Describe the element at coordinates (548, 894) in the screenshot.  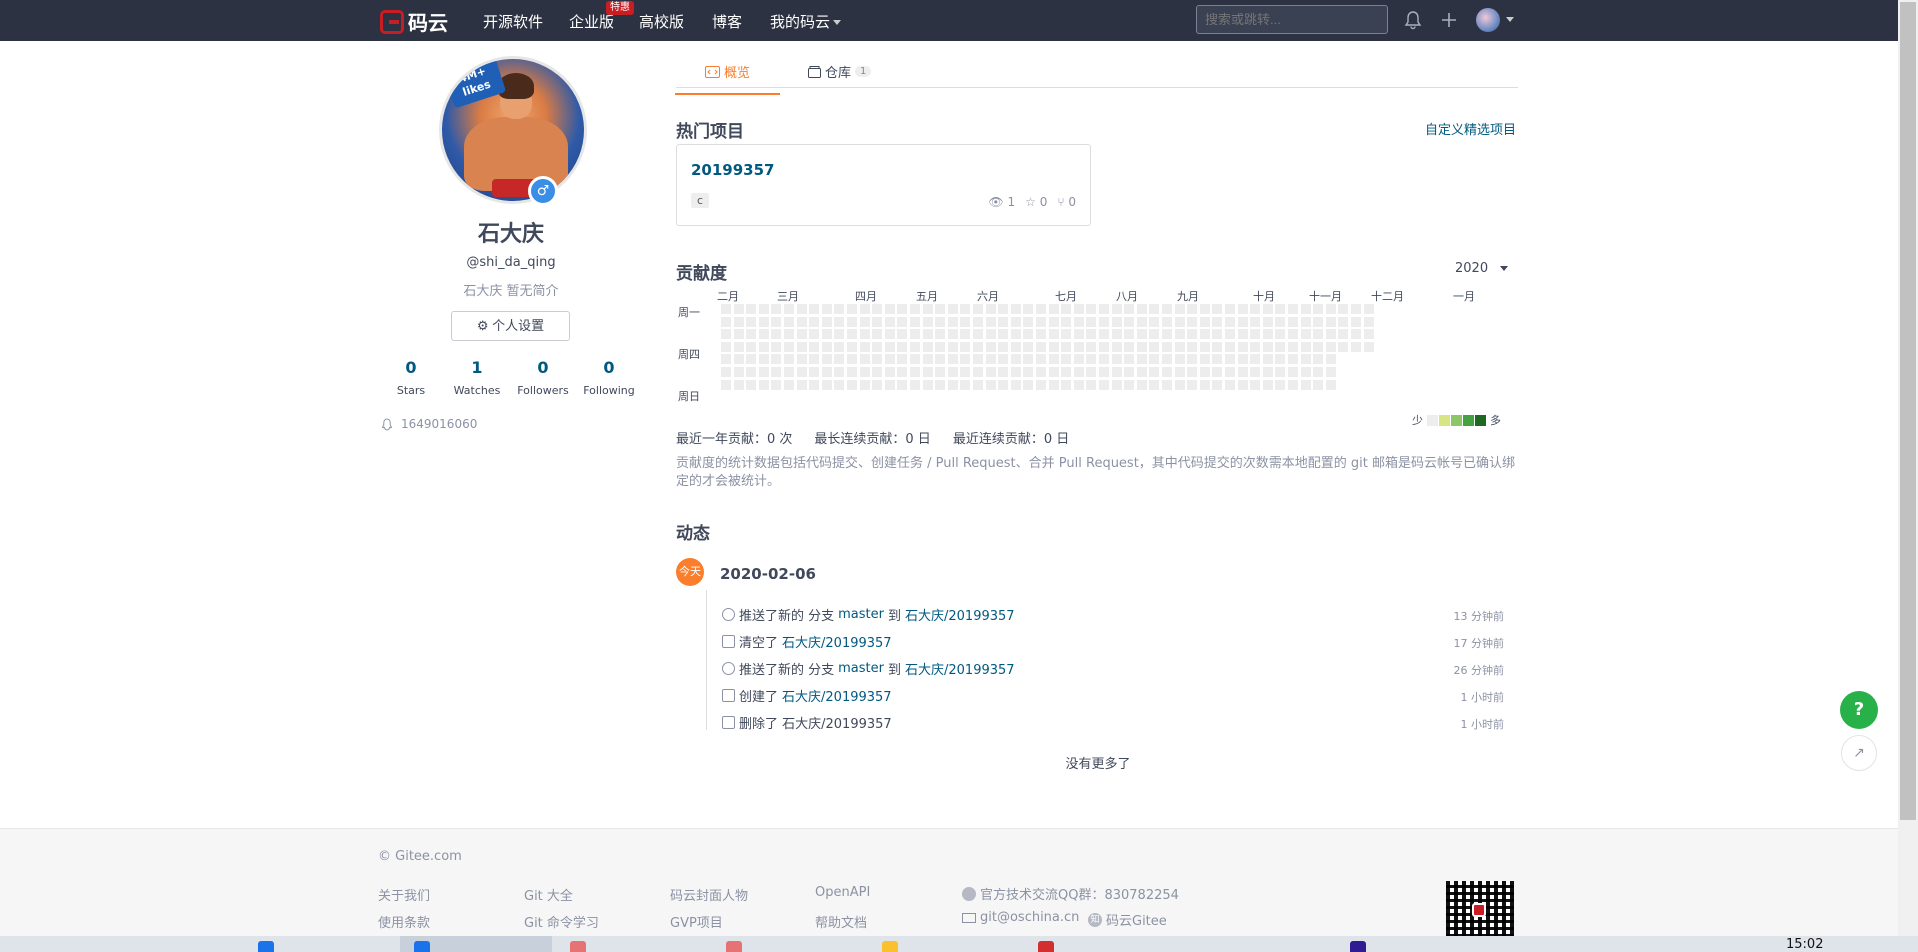
I see `footer-git-guide: Git 大全` at that location.